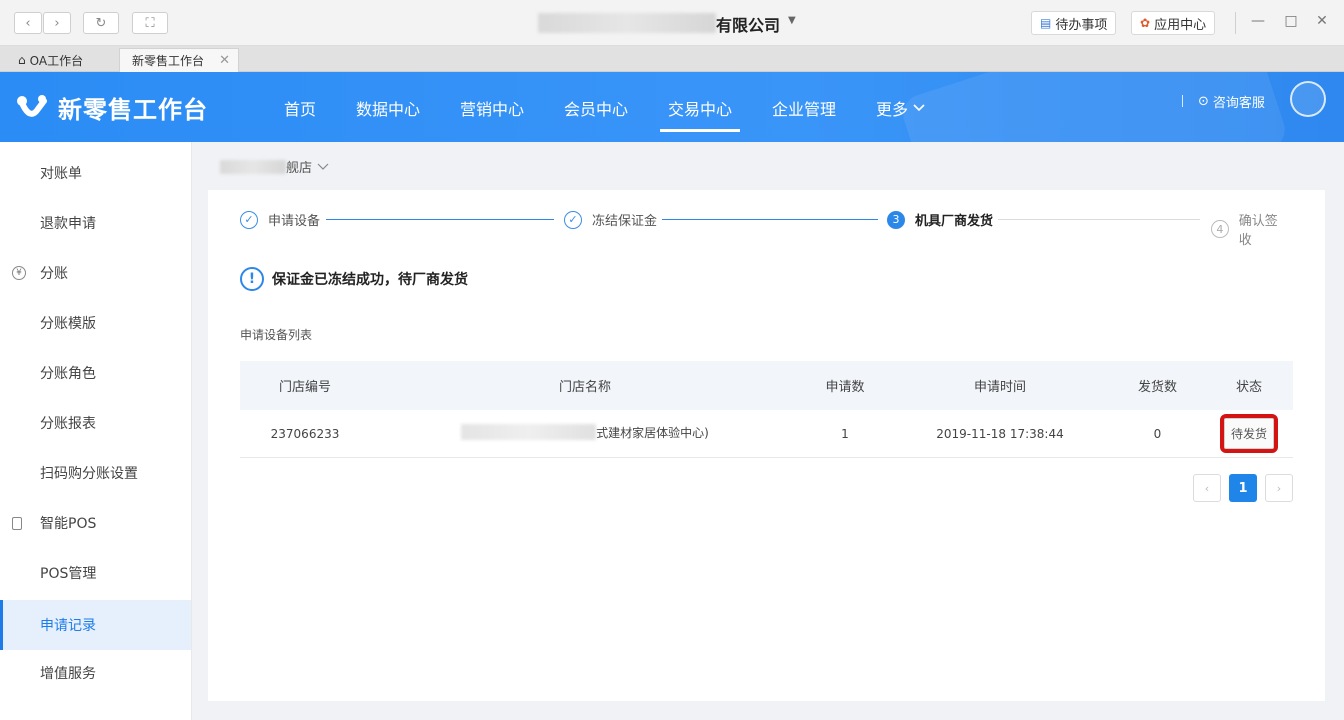 This screenshot has height=720, width=1344. Describe the element at coordinates (1203, 101) in the screenshot. I see `headset-icon: ⊙` at that location.